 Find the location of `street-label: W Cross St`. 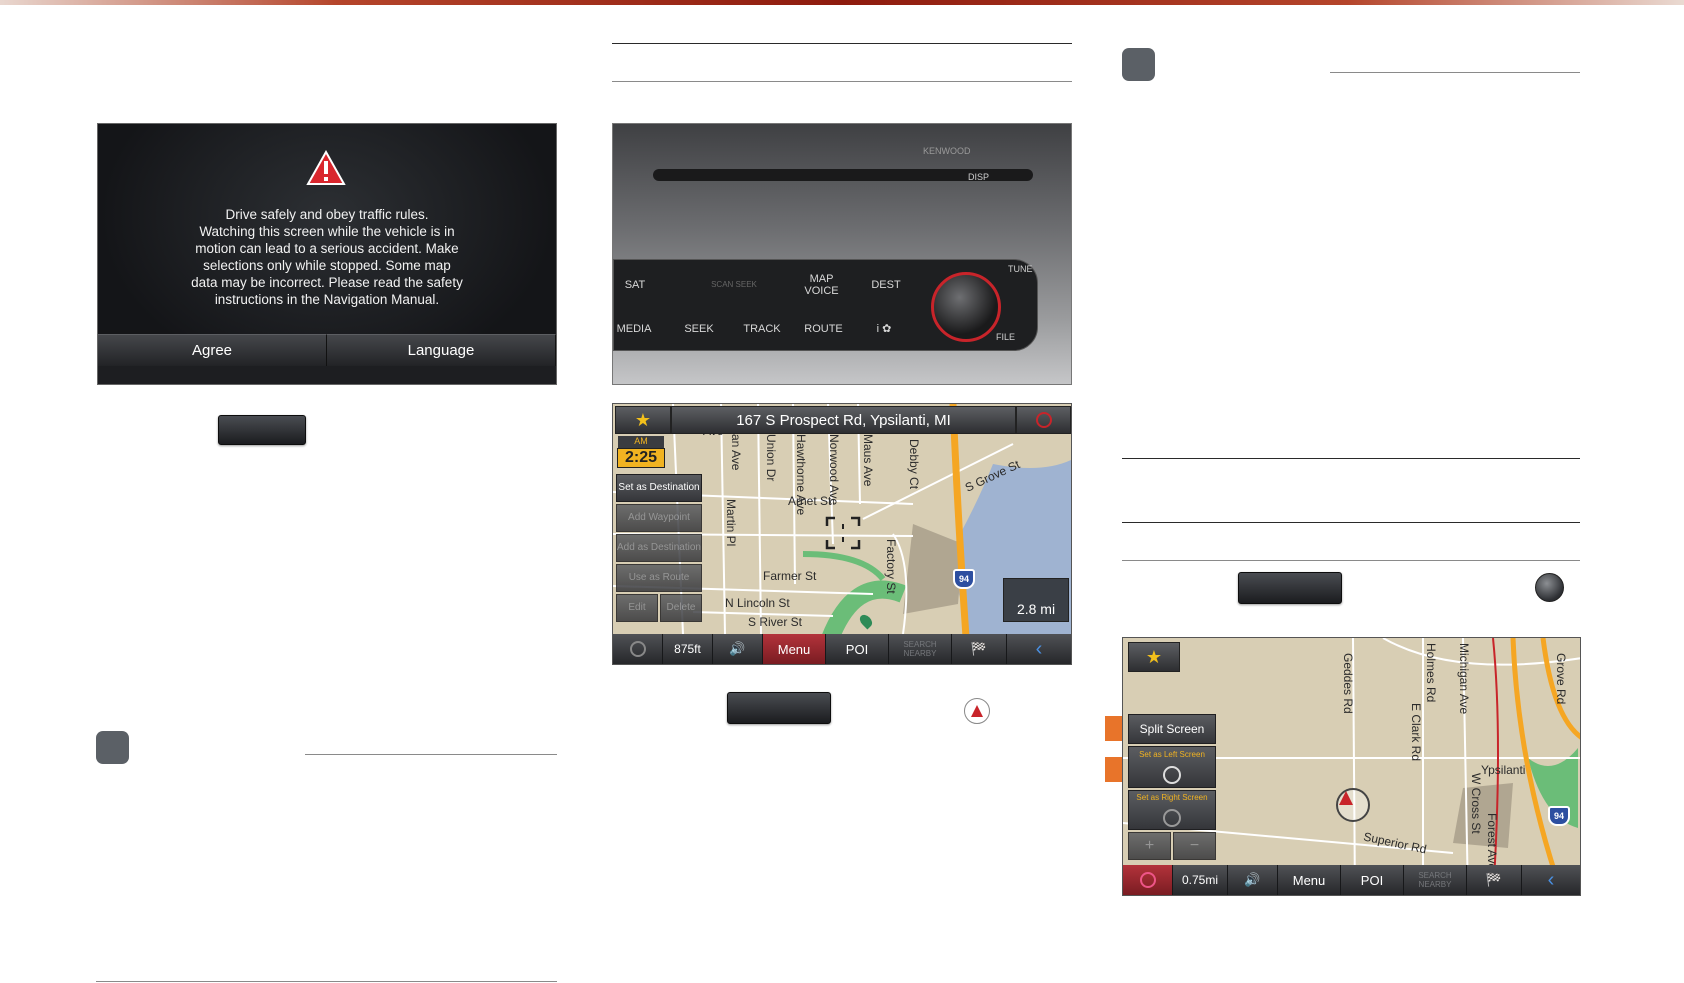

street-label: W Cross St is located at coordinates (1476, 803).